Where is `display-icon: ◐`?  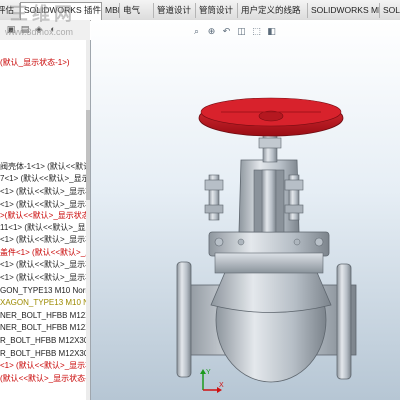
display-icon: ◐ is located at coordinates (53, 29).